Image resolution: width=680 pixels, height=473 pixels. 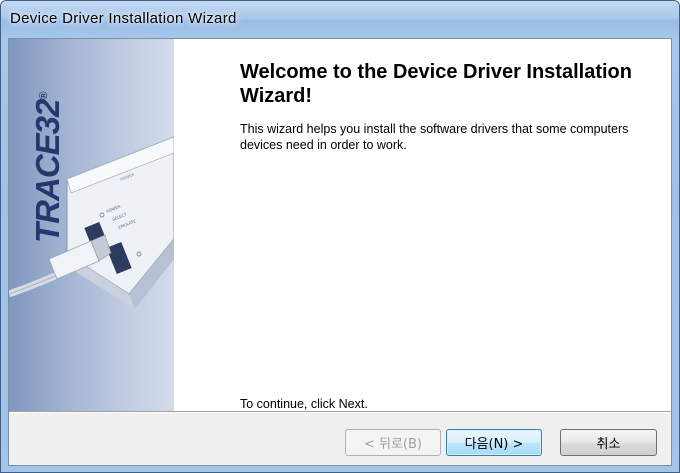 What do you see at coordinates (608, 442) in the screenshot?
I see `cancel-button: 취소` at bounding box center [608, 442].